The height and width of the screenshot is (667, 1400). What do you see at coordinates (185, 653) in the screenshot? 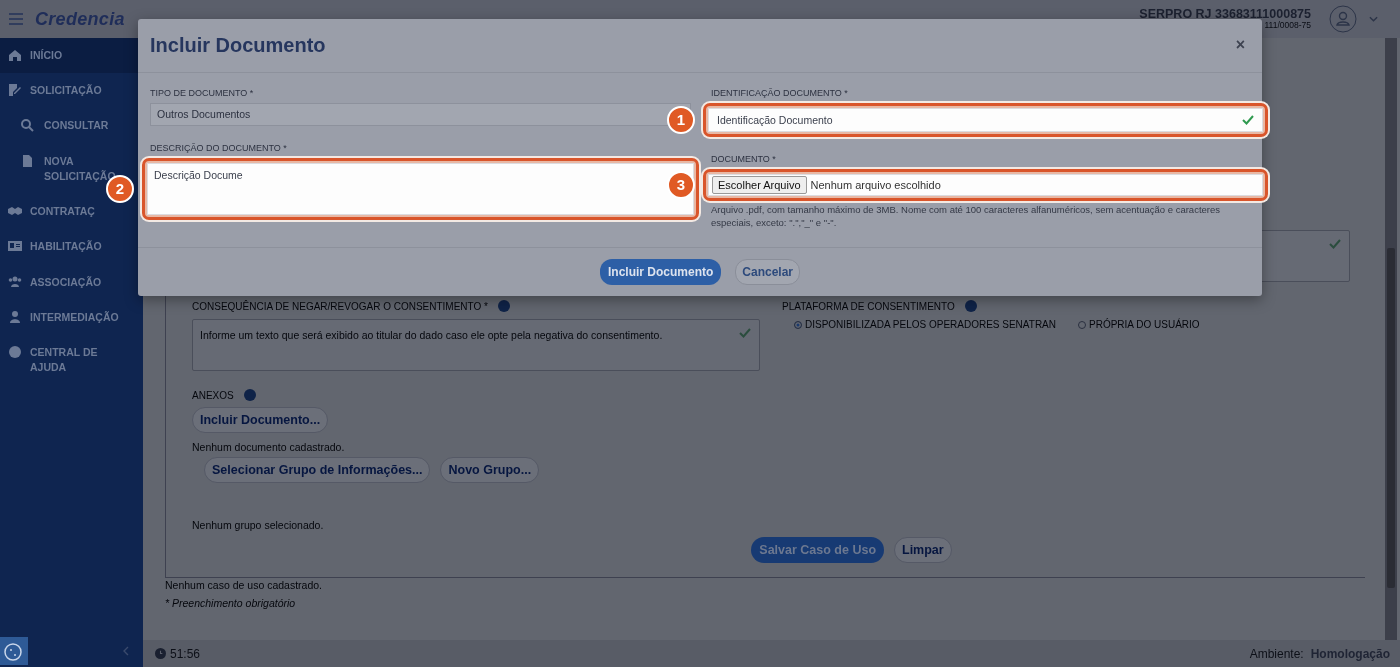
I see `session-timer: 51:56` at bounding box center [185, 653].